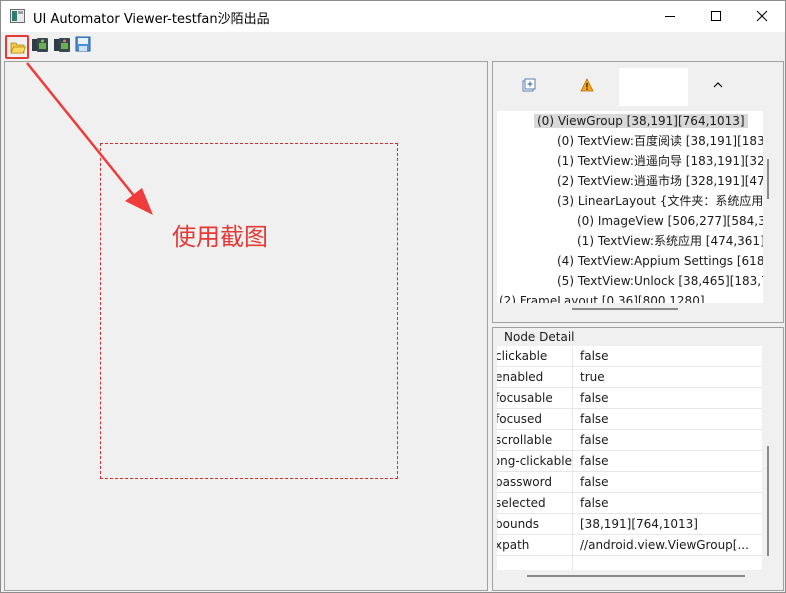  I want to click on tree-node: (5) TextView:Unlock [38,465][183,73, so click(660, 281).